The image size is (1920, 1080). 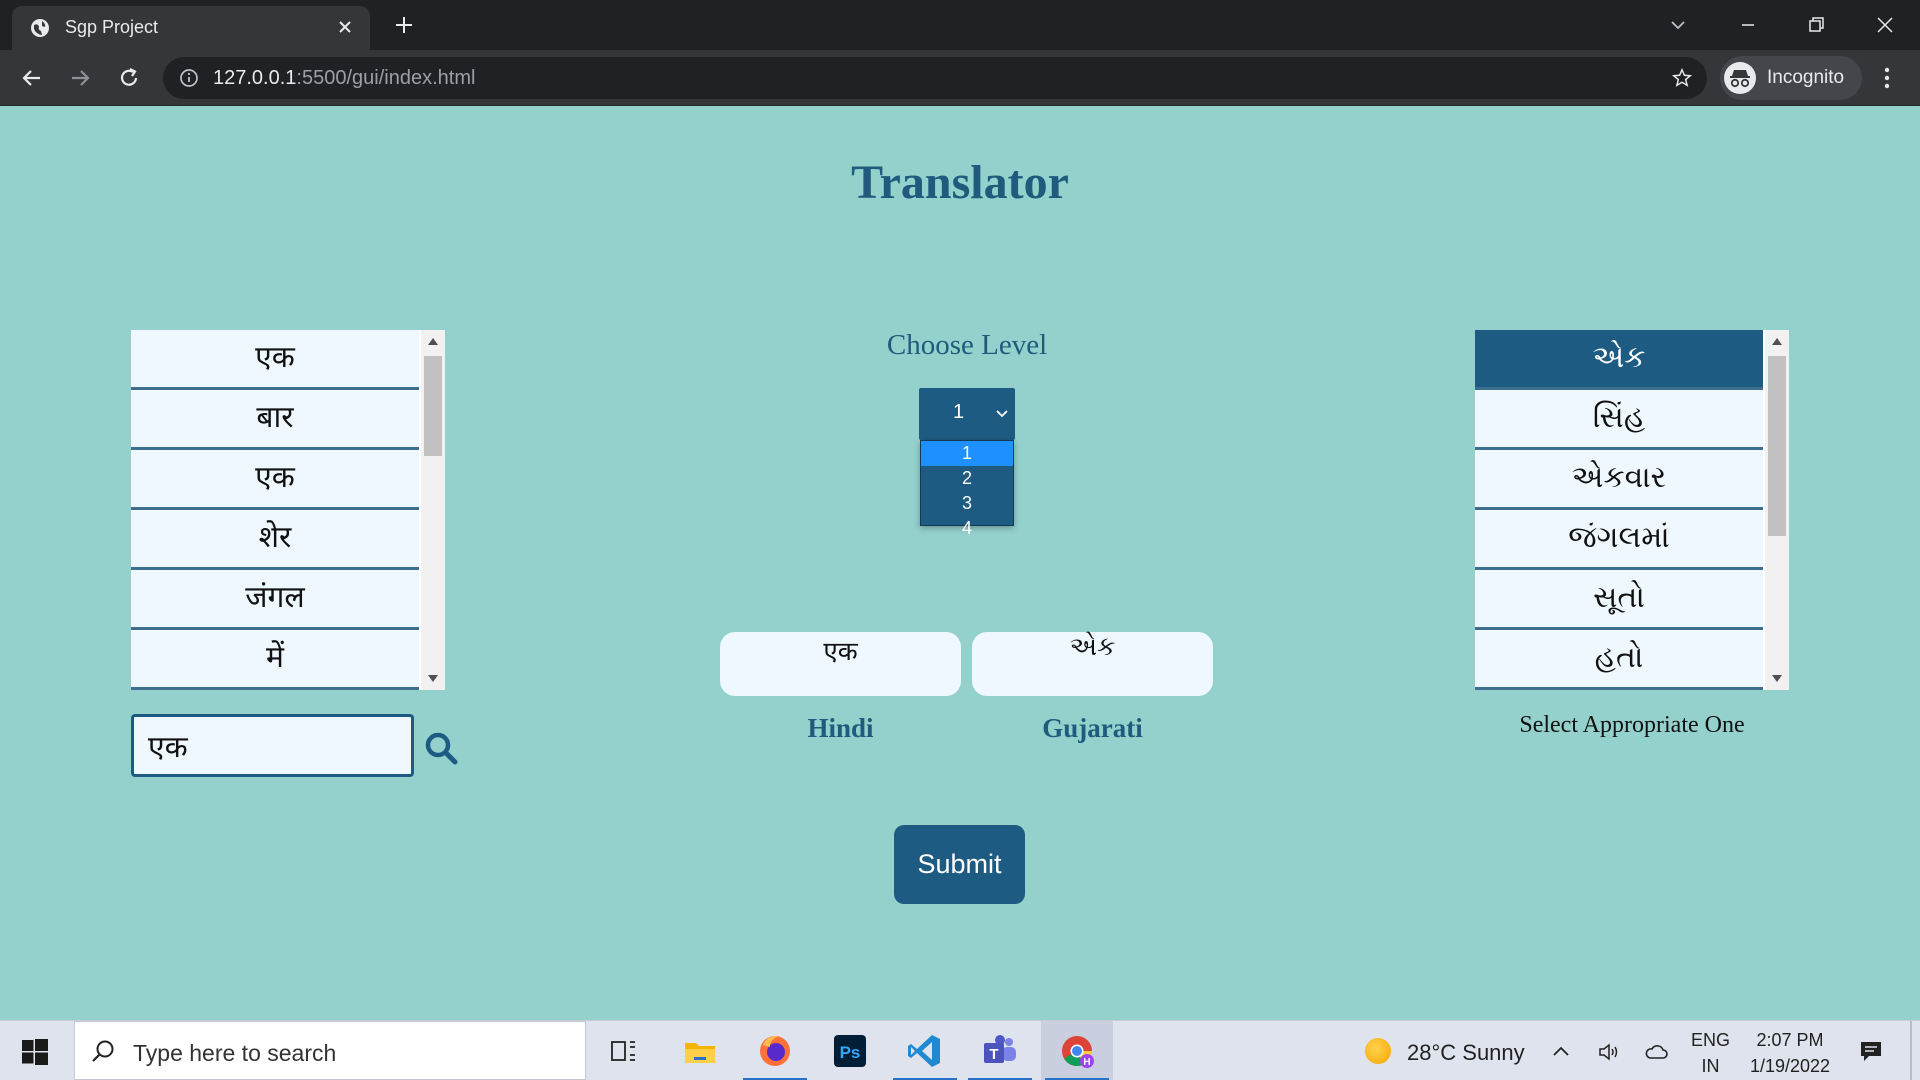 What do you see at coordinates (129, 78) in the screenshot?
I see `reload-icon` at bounding box center [129, 78].